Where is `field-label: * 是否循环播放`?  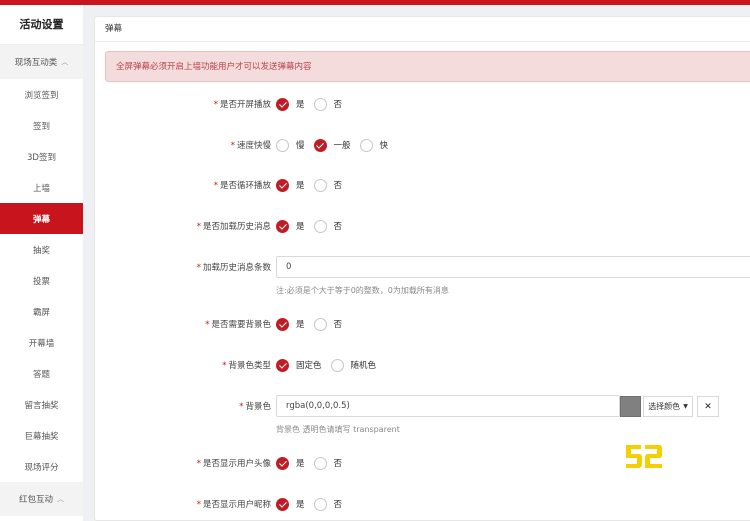 field-label: * 是否循环播放 is located at coordinates (242, 186).